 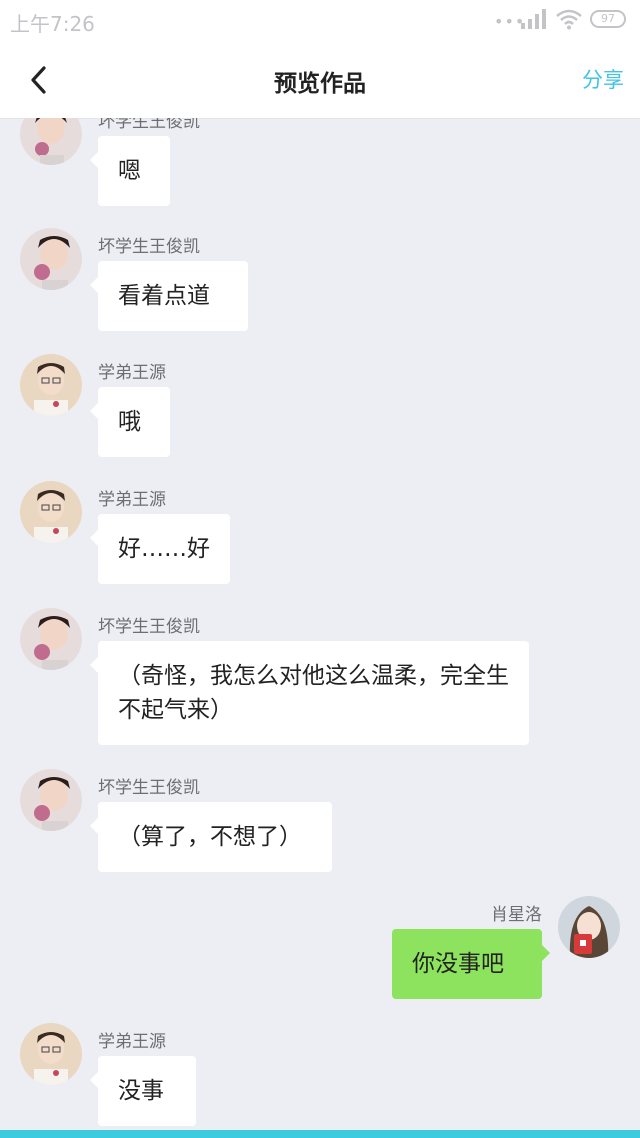 I want to click on message-bubble: 哦, so click(x=130, y=422).